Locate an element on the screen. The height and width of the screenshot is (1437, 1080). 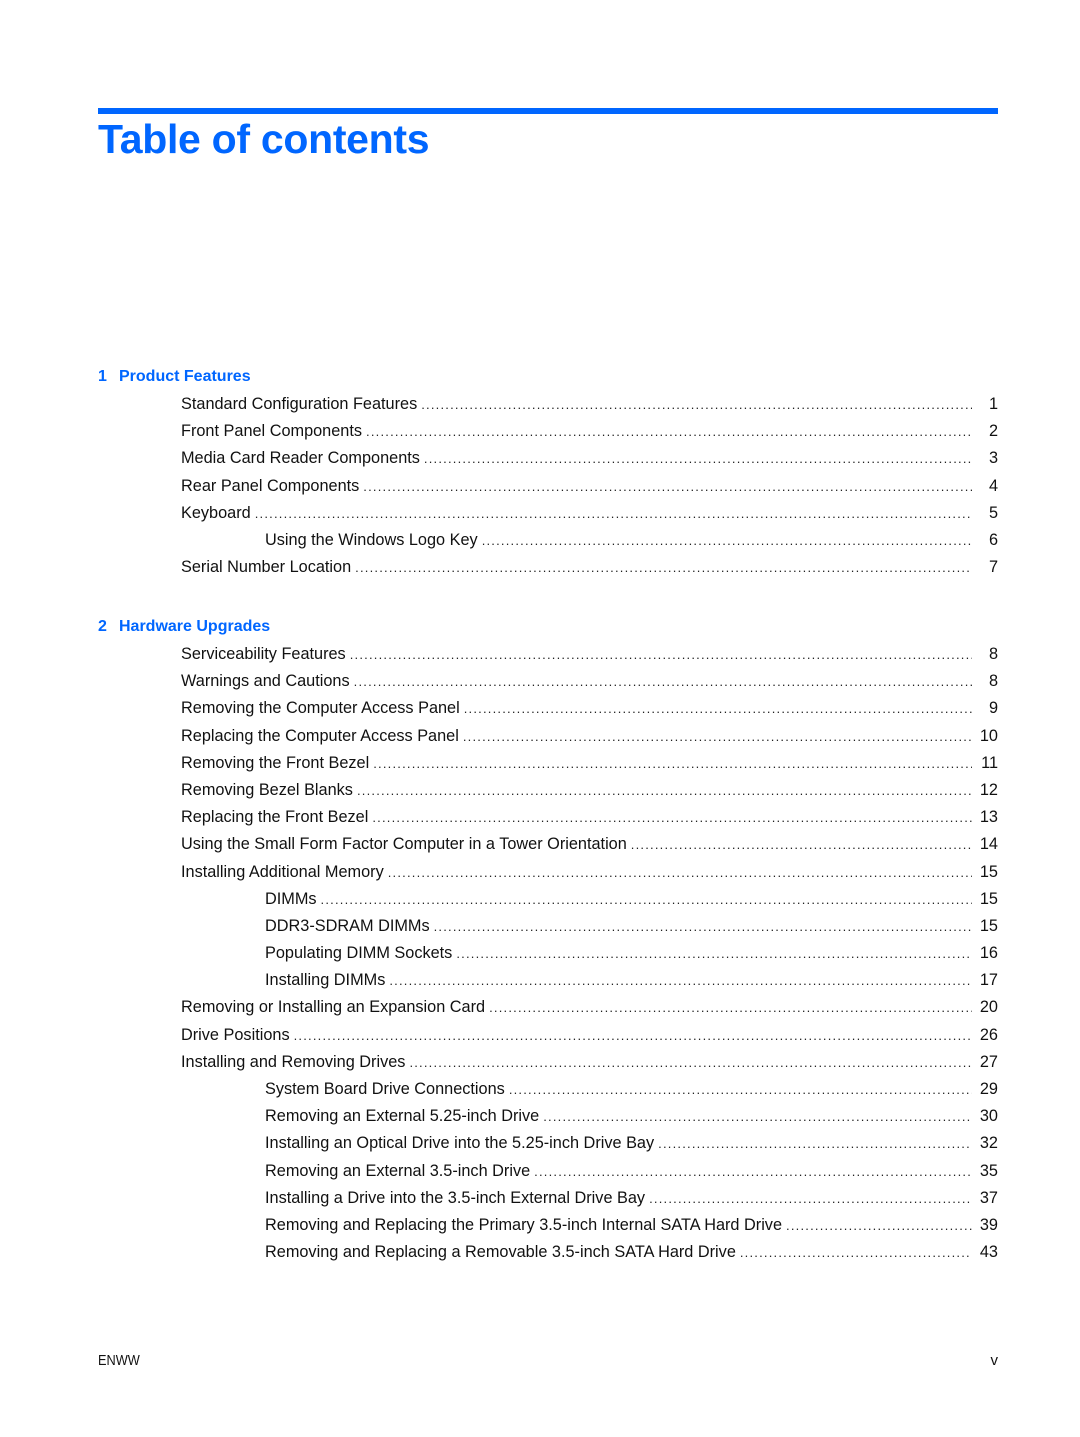
entry-title: Removing the Computer Access Panel is located at coordinates (320, 708).